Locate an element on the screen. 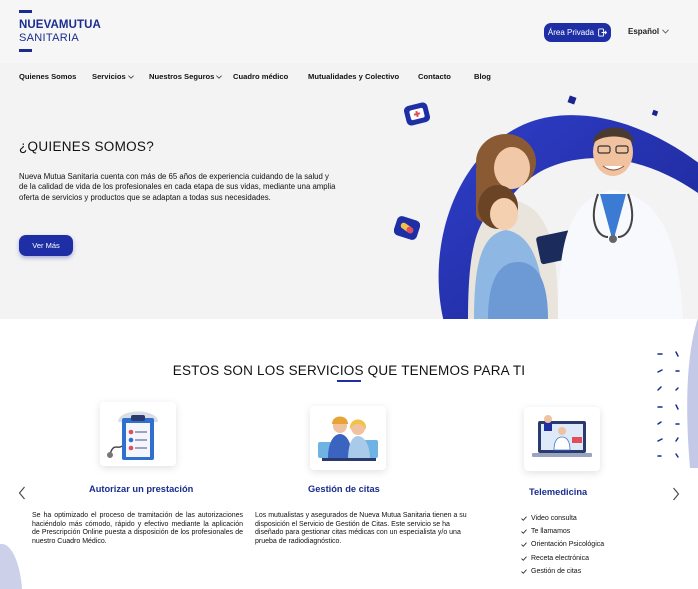 The width and height of the screenshot is (698, 589). nav-item-label: Mutualidades y Colectivo is located at coordinates (354, 76).